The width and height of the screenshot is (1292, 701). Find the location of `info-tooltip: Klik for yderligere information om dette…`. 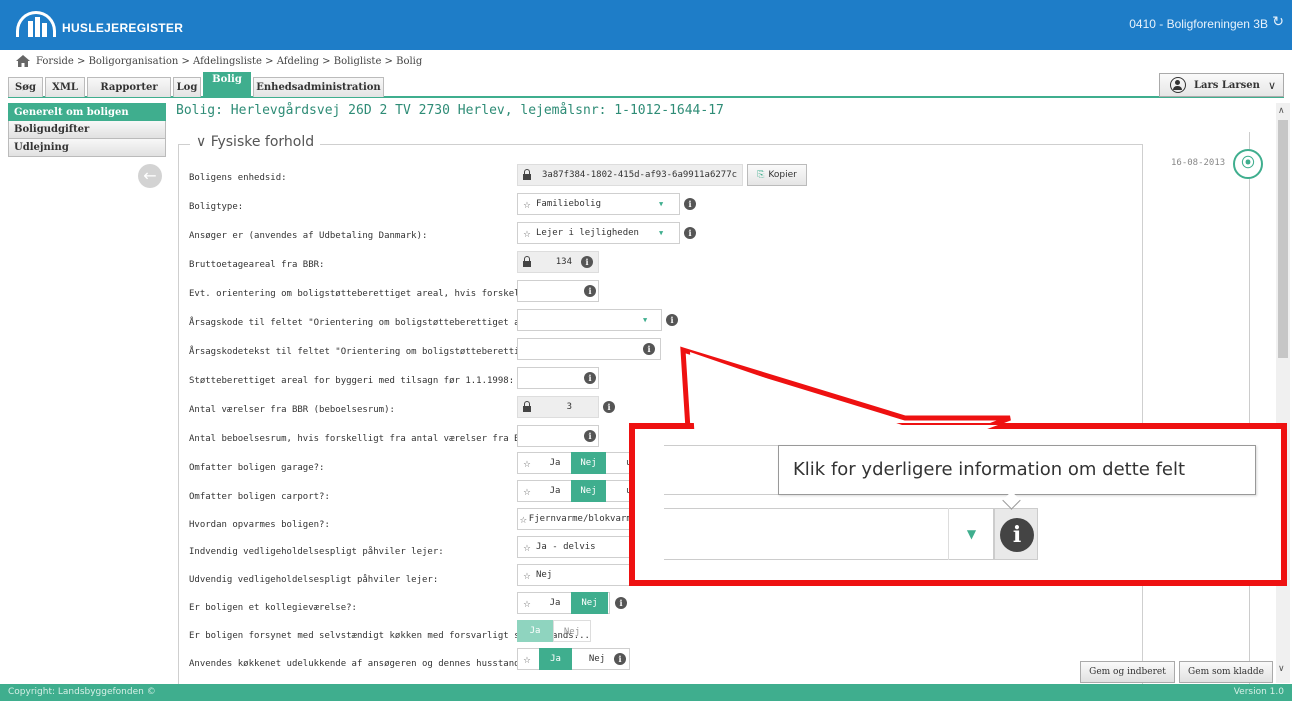

info-tooltip: Klik for yderligere information om dette… is located at coordinates (1017, 470).